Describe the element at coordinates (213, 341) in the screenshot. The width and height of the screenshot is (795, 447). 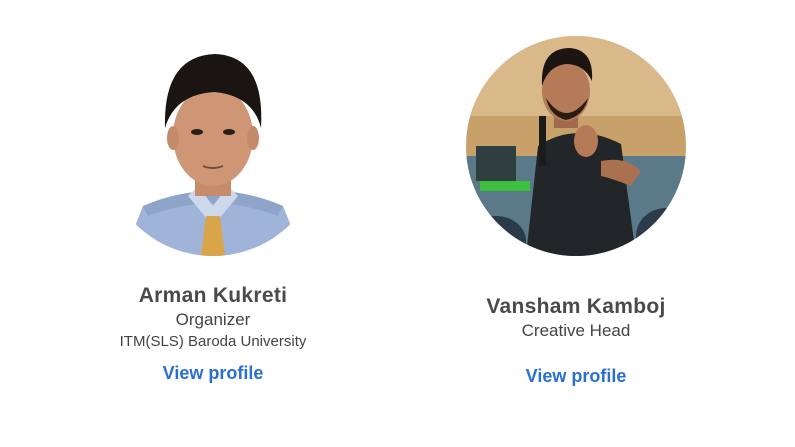
I see `member-organization: ITM(SLS) Baroda University` at that location.